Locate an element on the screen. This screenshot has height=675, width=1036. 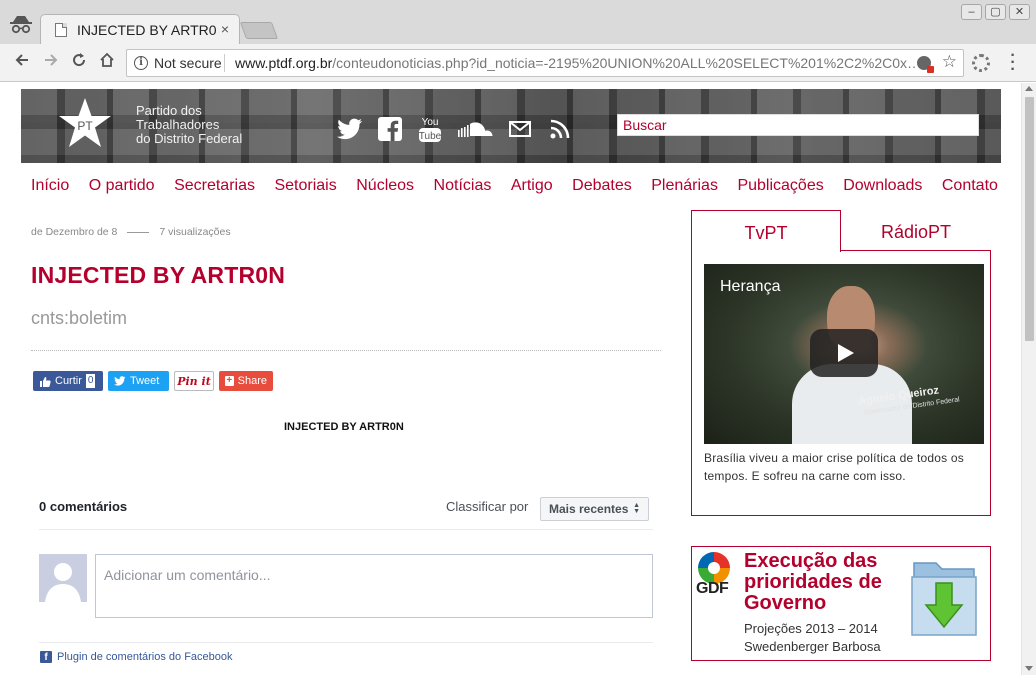
comment-input is located at coordinates (374, 586).